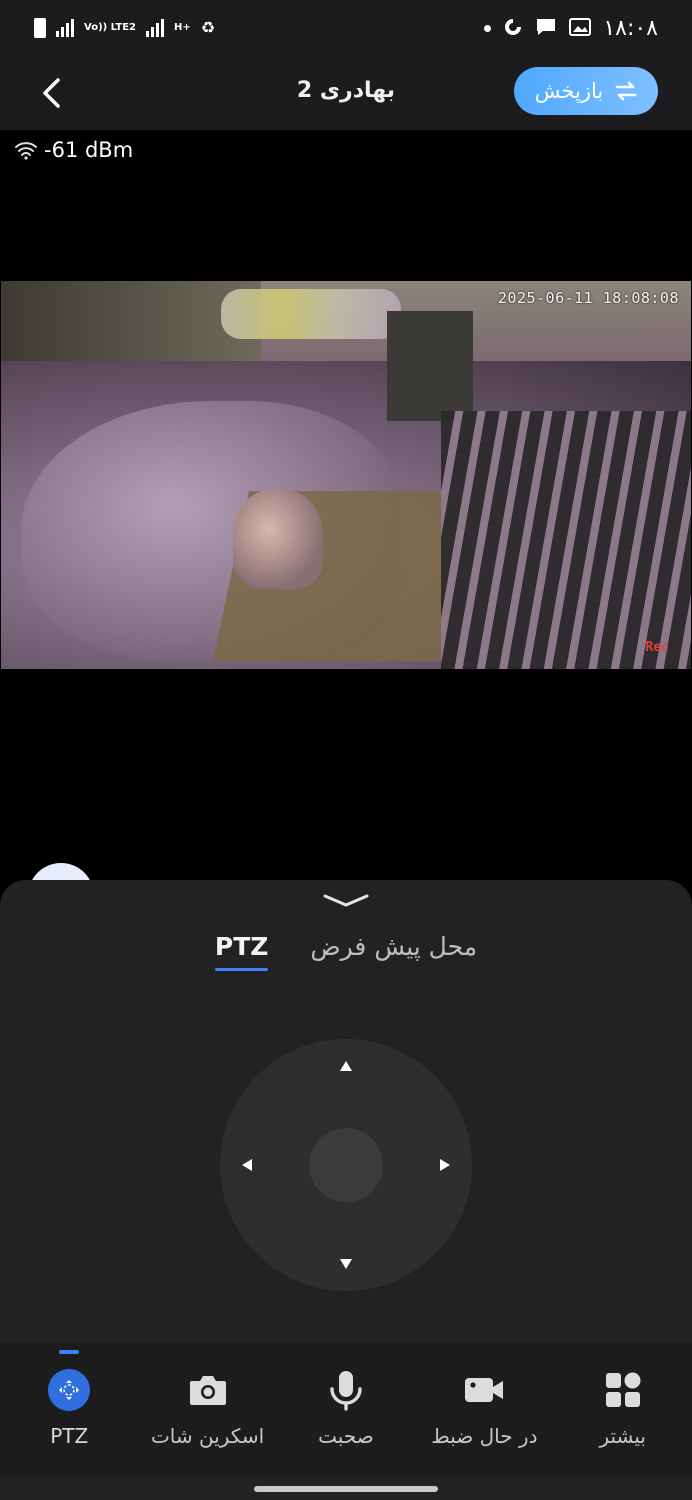 The width and height of the screenshot is (692, 1500). Describe the element at coordinates (484, 1436) in the screenshot. I see `toolbar-label-record: در حال ضبط` at that location.